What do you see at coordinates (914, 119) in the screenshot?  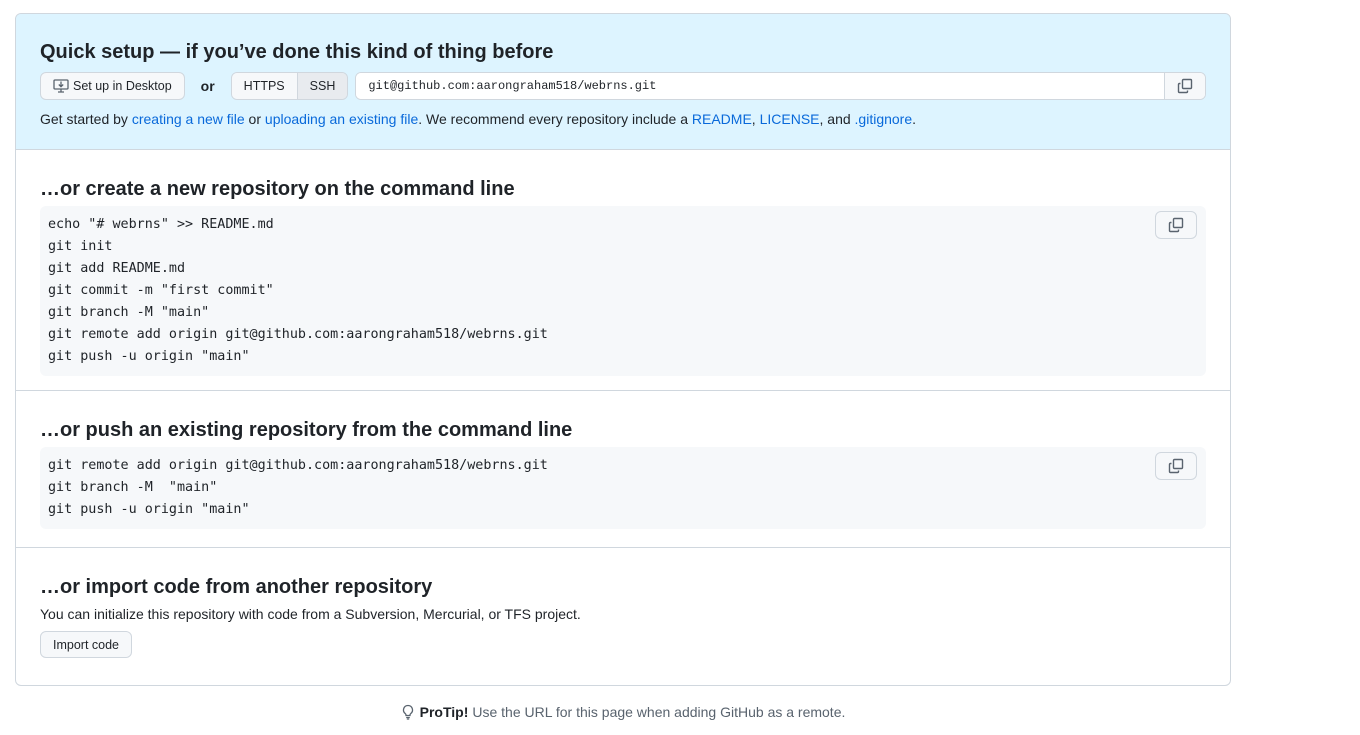 I see `help-text: .` at bounding box center [914, 119].